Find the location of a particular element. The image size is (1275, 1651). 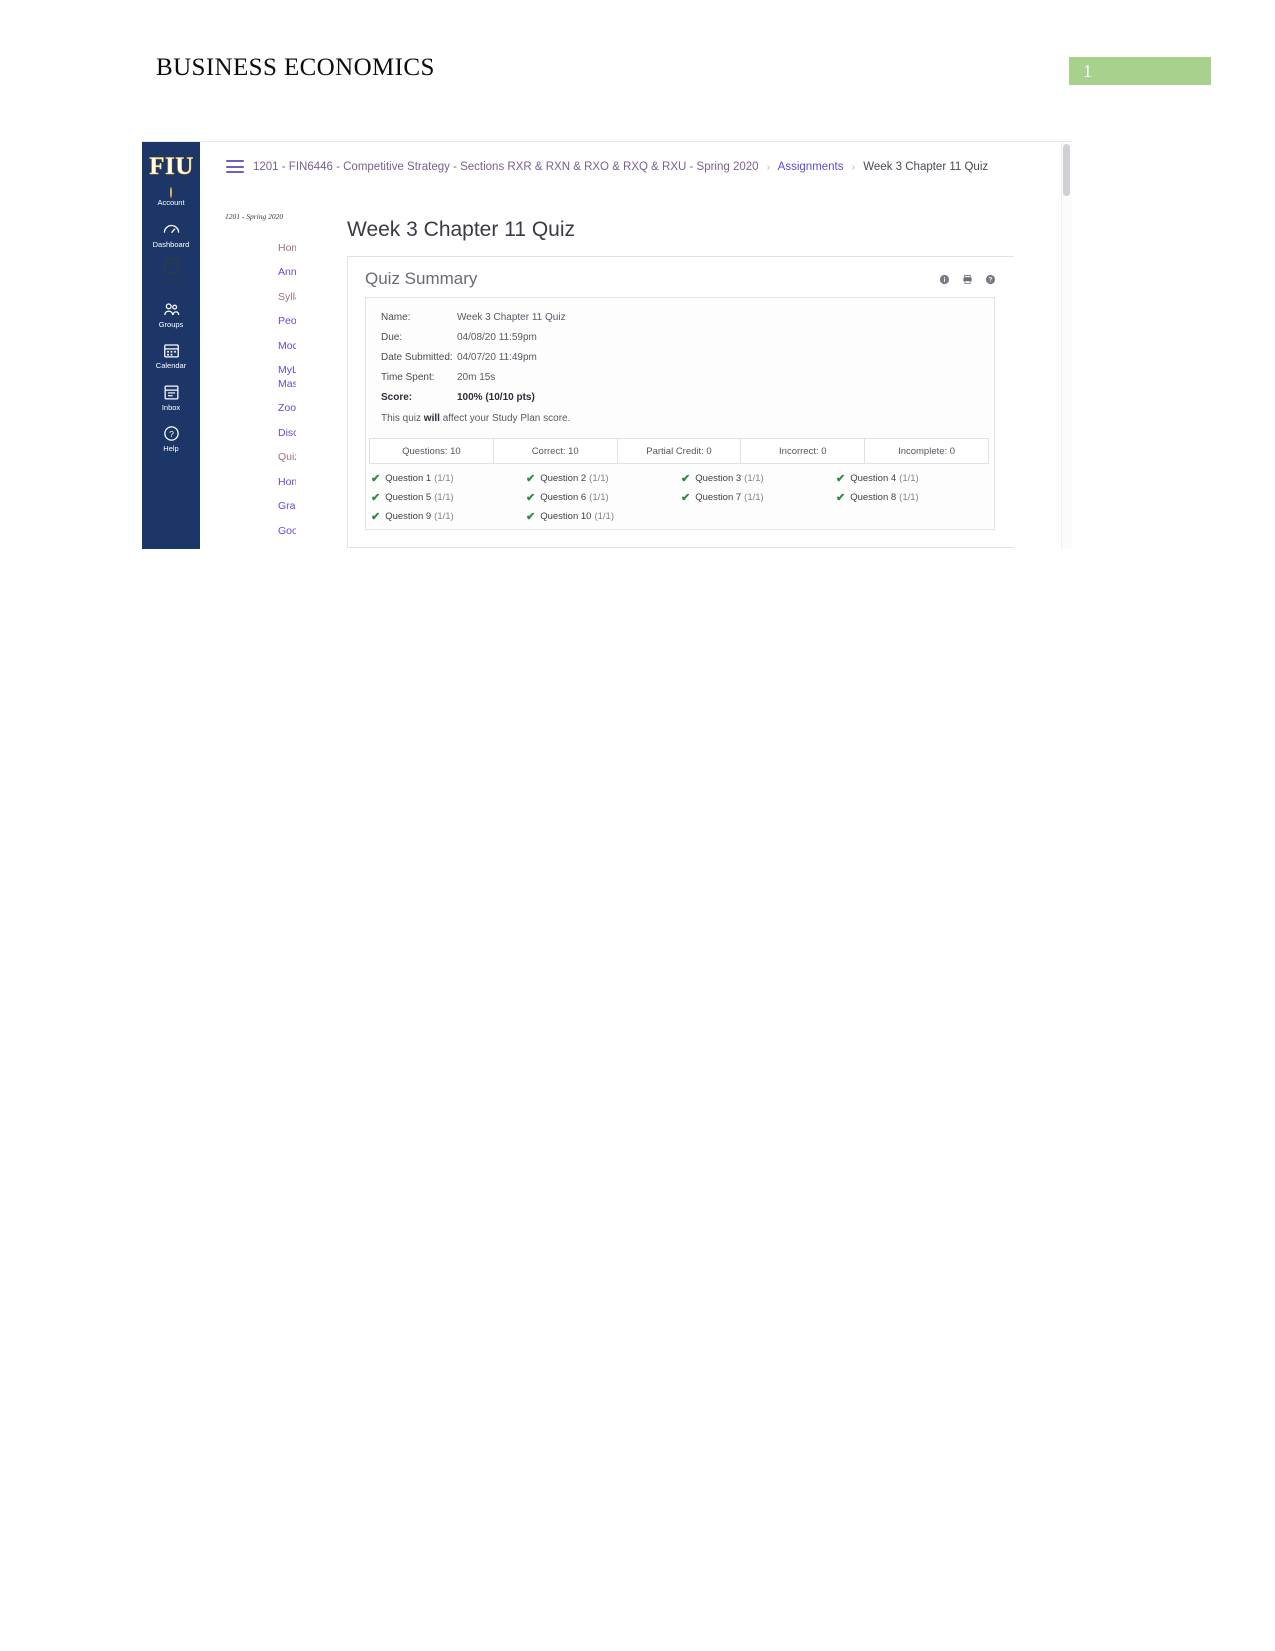

question-result-item: ✔ Question 3 (1/1) is located at coordinates (758, 478).